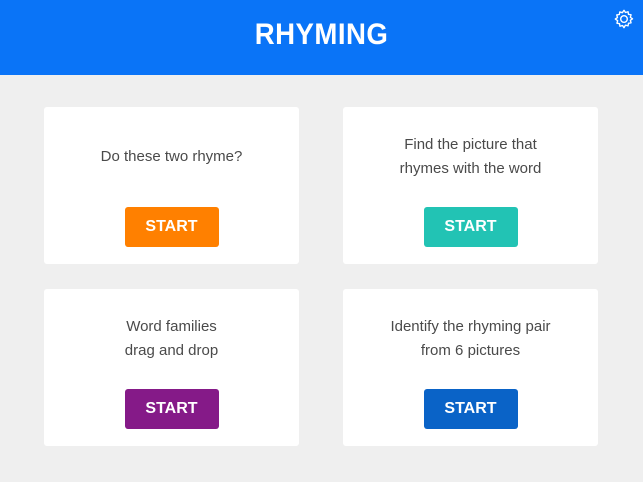 The height and width of the screenshot is (482, 643). What do you see at coordinates (321, 34) in the screenshot?
I see `page-title: RHYMING` at bounding box center [321, 34].